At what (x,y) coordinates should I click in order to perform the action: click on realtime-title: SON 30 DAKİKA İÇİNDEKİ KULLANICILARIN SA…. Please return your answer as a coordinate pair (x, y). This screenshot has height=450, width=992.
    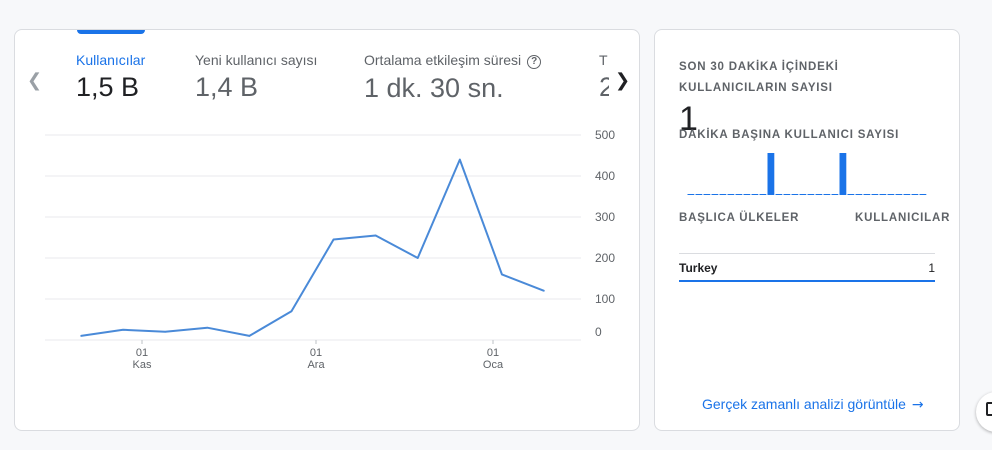
    Looking at the image, I should click on (759, 77).